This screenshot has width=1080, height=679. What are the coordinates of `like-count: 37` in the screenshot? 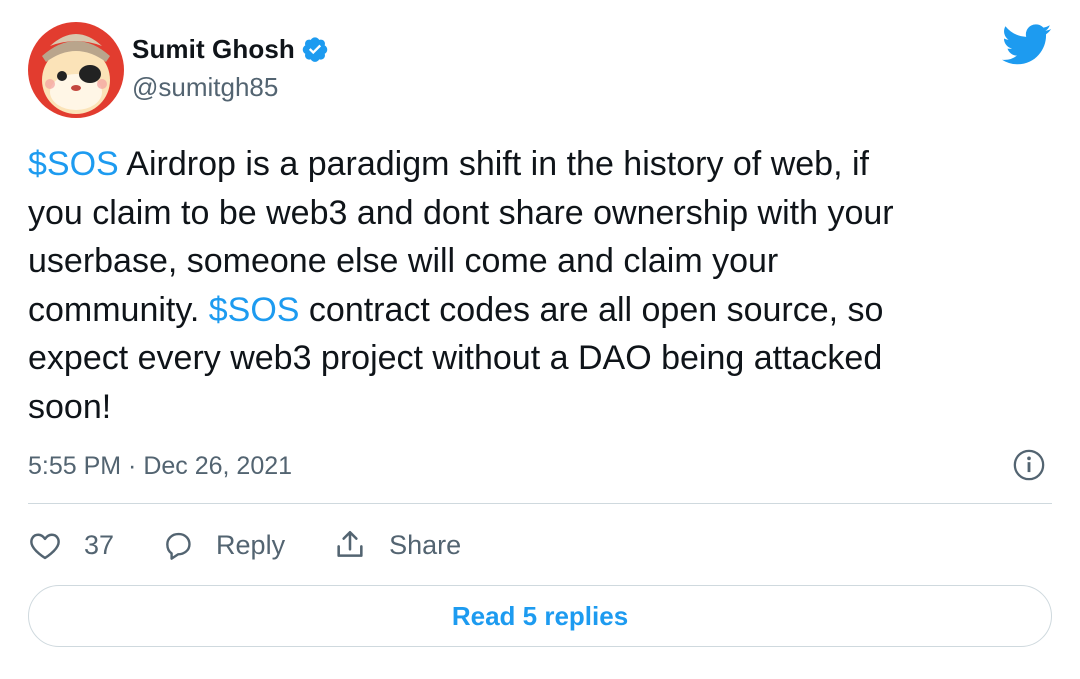 It's located at (99, 544).